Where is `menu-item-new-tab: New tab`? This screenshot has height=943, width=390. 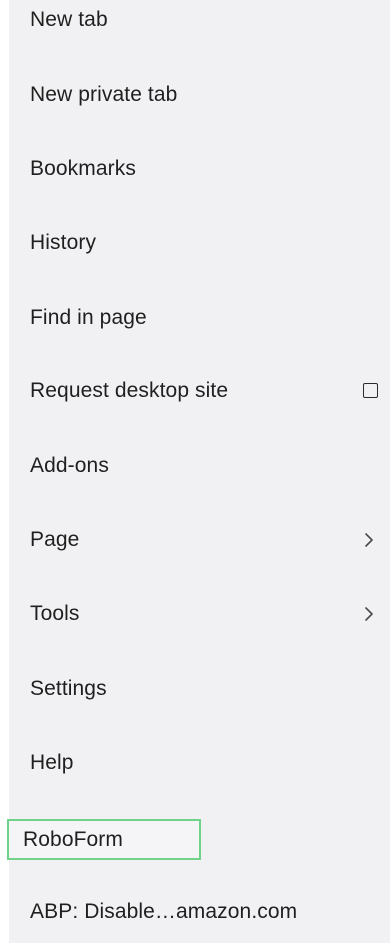 menu-item-new-tab: New tab is located at coordinates (199, 20).